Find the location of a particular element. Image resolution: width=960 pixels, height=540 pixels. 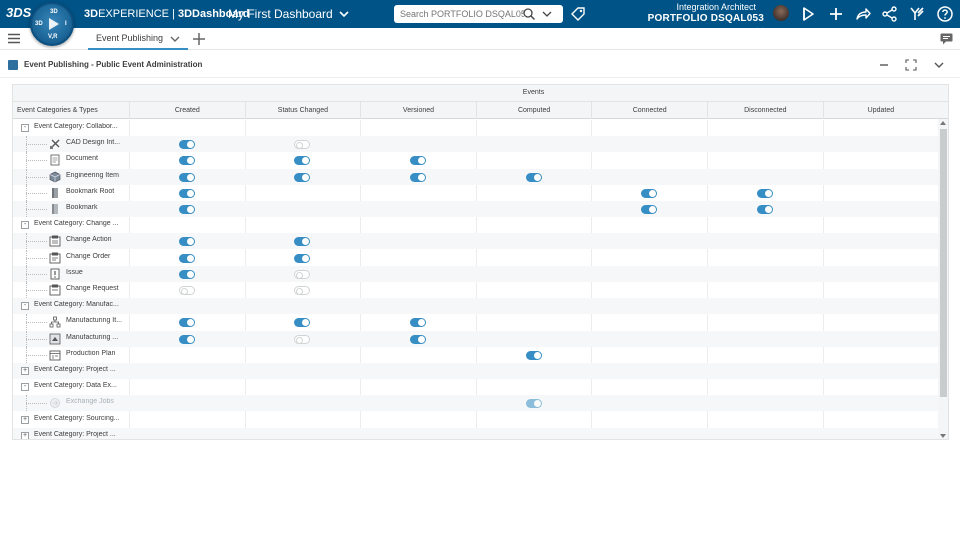

share-arrow-icon is located at coordinates (863, 14).